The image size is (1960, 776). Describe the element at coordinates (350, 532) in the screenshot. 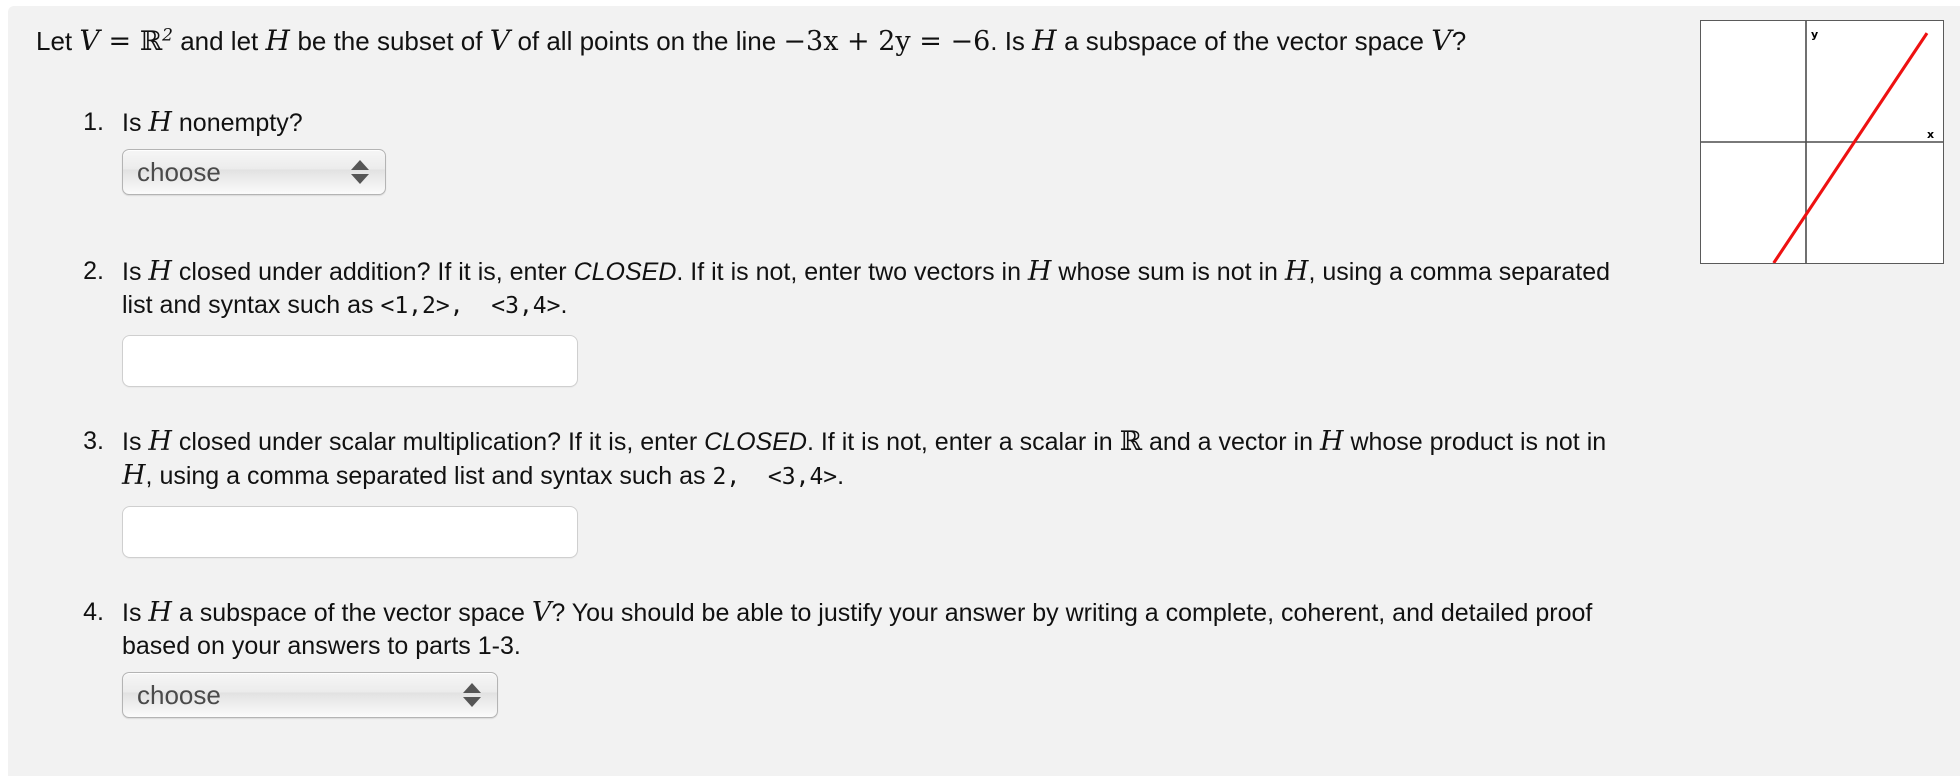

I see `part-3-answer-input` at that location.